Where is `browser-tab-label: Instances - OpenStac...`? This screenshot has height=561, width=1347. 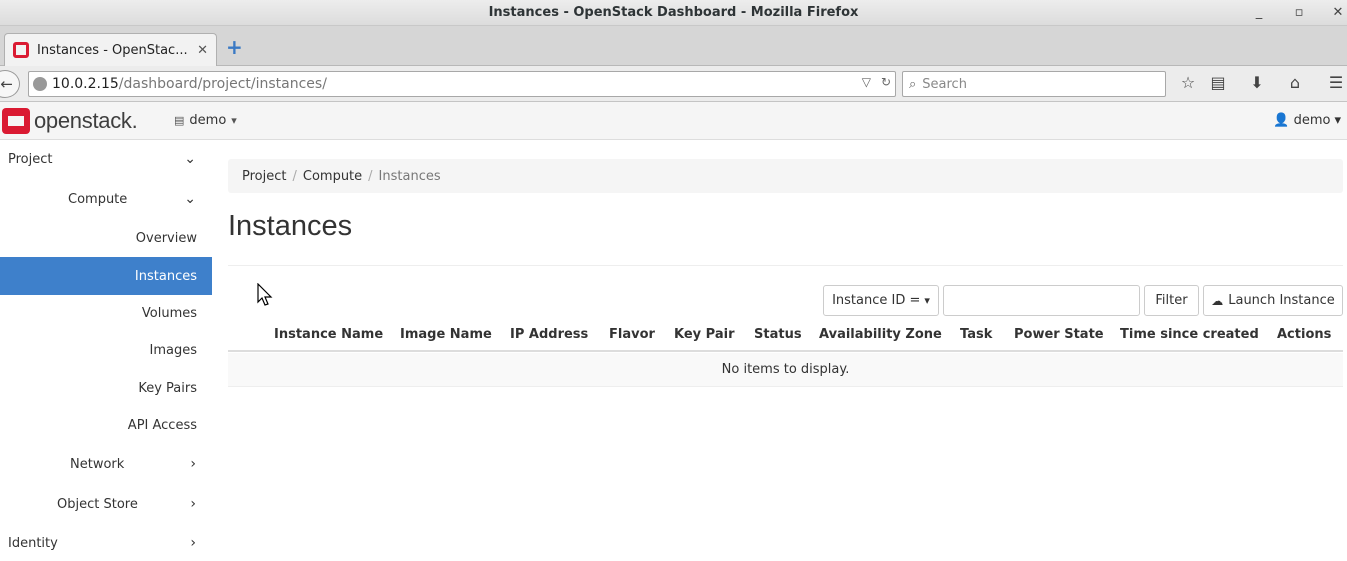
browser-tab-label: Instances - OpenStac... is located at coordinates (112, 50).